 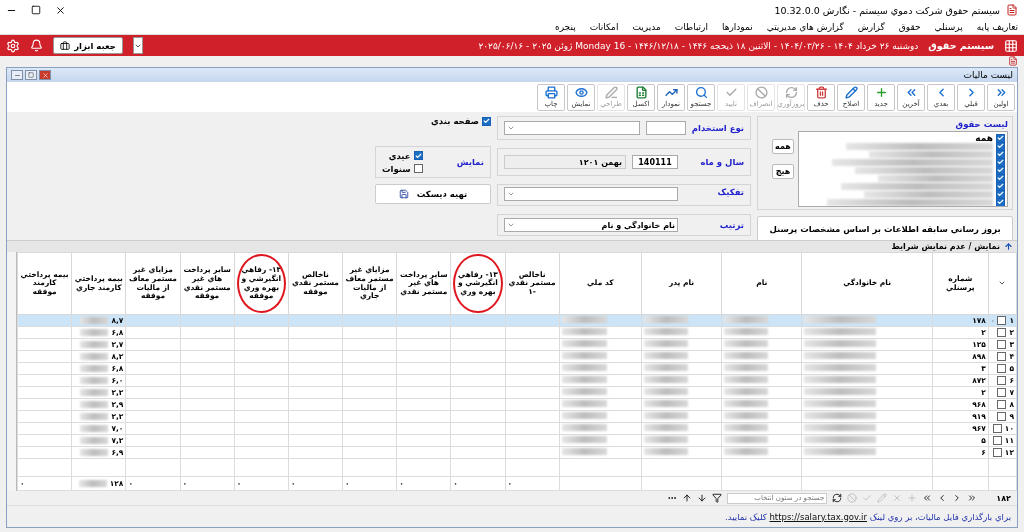 What do you see at coordinates (702, 498) in the screenshot?
I see `arrow-down-icon` at bounding box center [702, 498].